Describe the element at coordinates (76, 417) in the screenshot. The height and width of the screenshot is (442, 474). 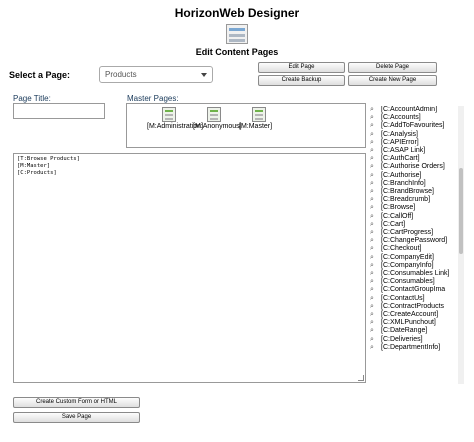
I see `save-page-button: Save Page` at that location.